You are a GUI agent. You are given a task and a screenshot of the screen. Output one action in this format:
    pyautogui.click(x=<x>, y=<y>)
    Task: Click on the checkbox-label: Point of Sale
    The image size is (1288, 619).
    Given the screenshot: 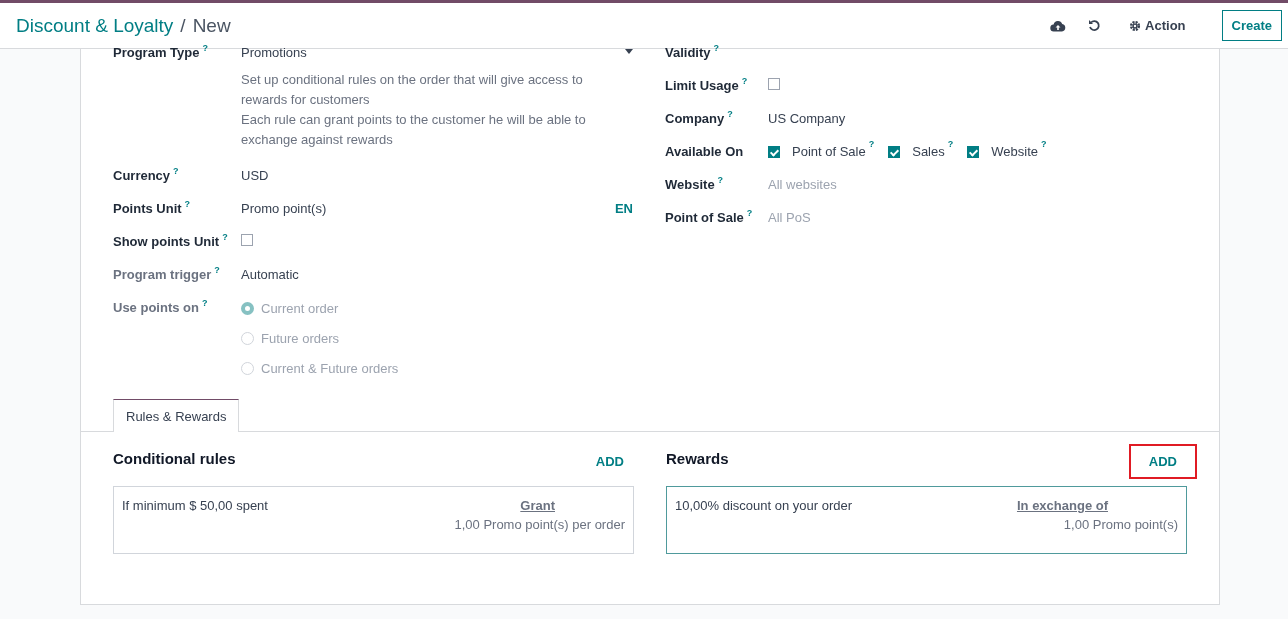 What is the action you would take?
    pyautogui.click(x=829, y=151)
    